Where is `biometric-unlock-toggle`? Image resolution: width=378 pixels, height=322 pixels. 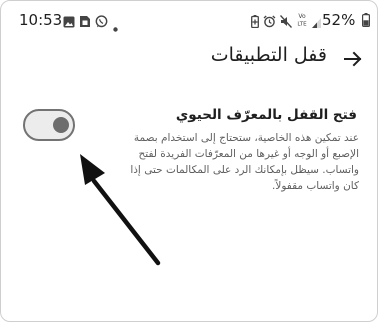
biometric-unlock-toggle is located at coordinates (49, 125).